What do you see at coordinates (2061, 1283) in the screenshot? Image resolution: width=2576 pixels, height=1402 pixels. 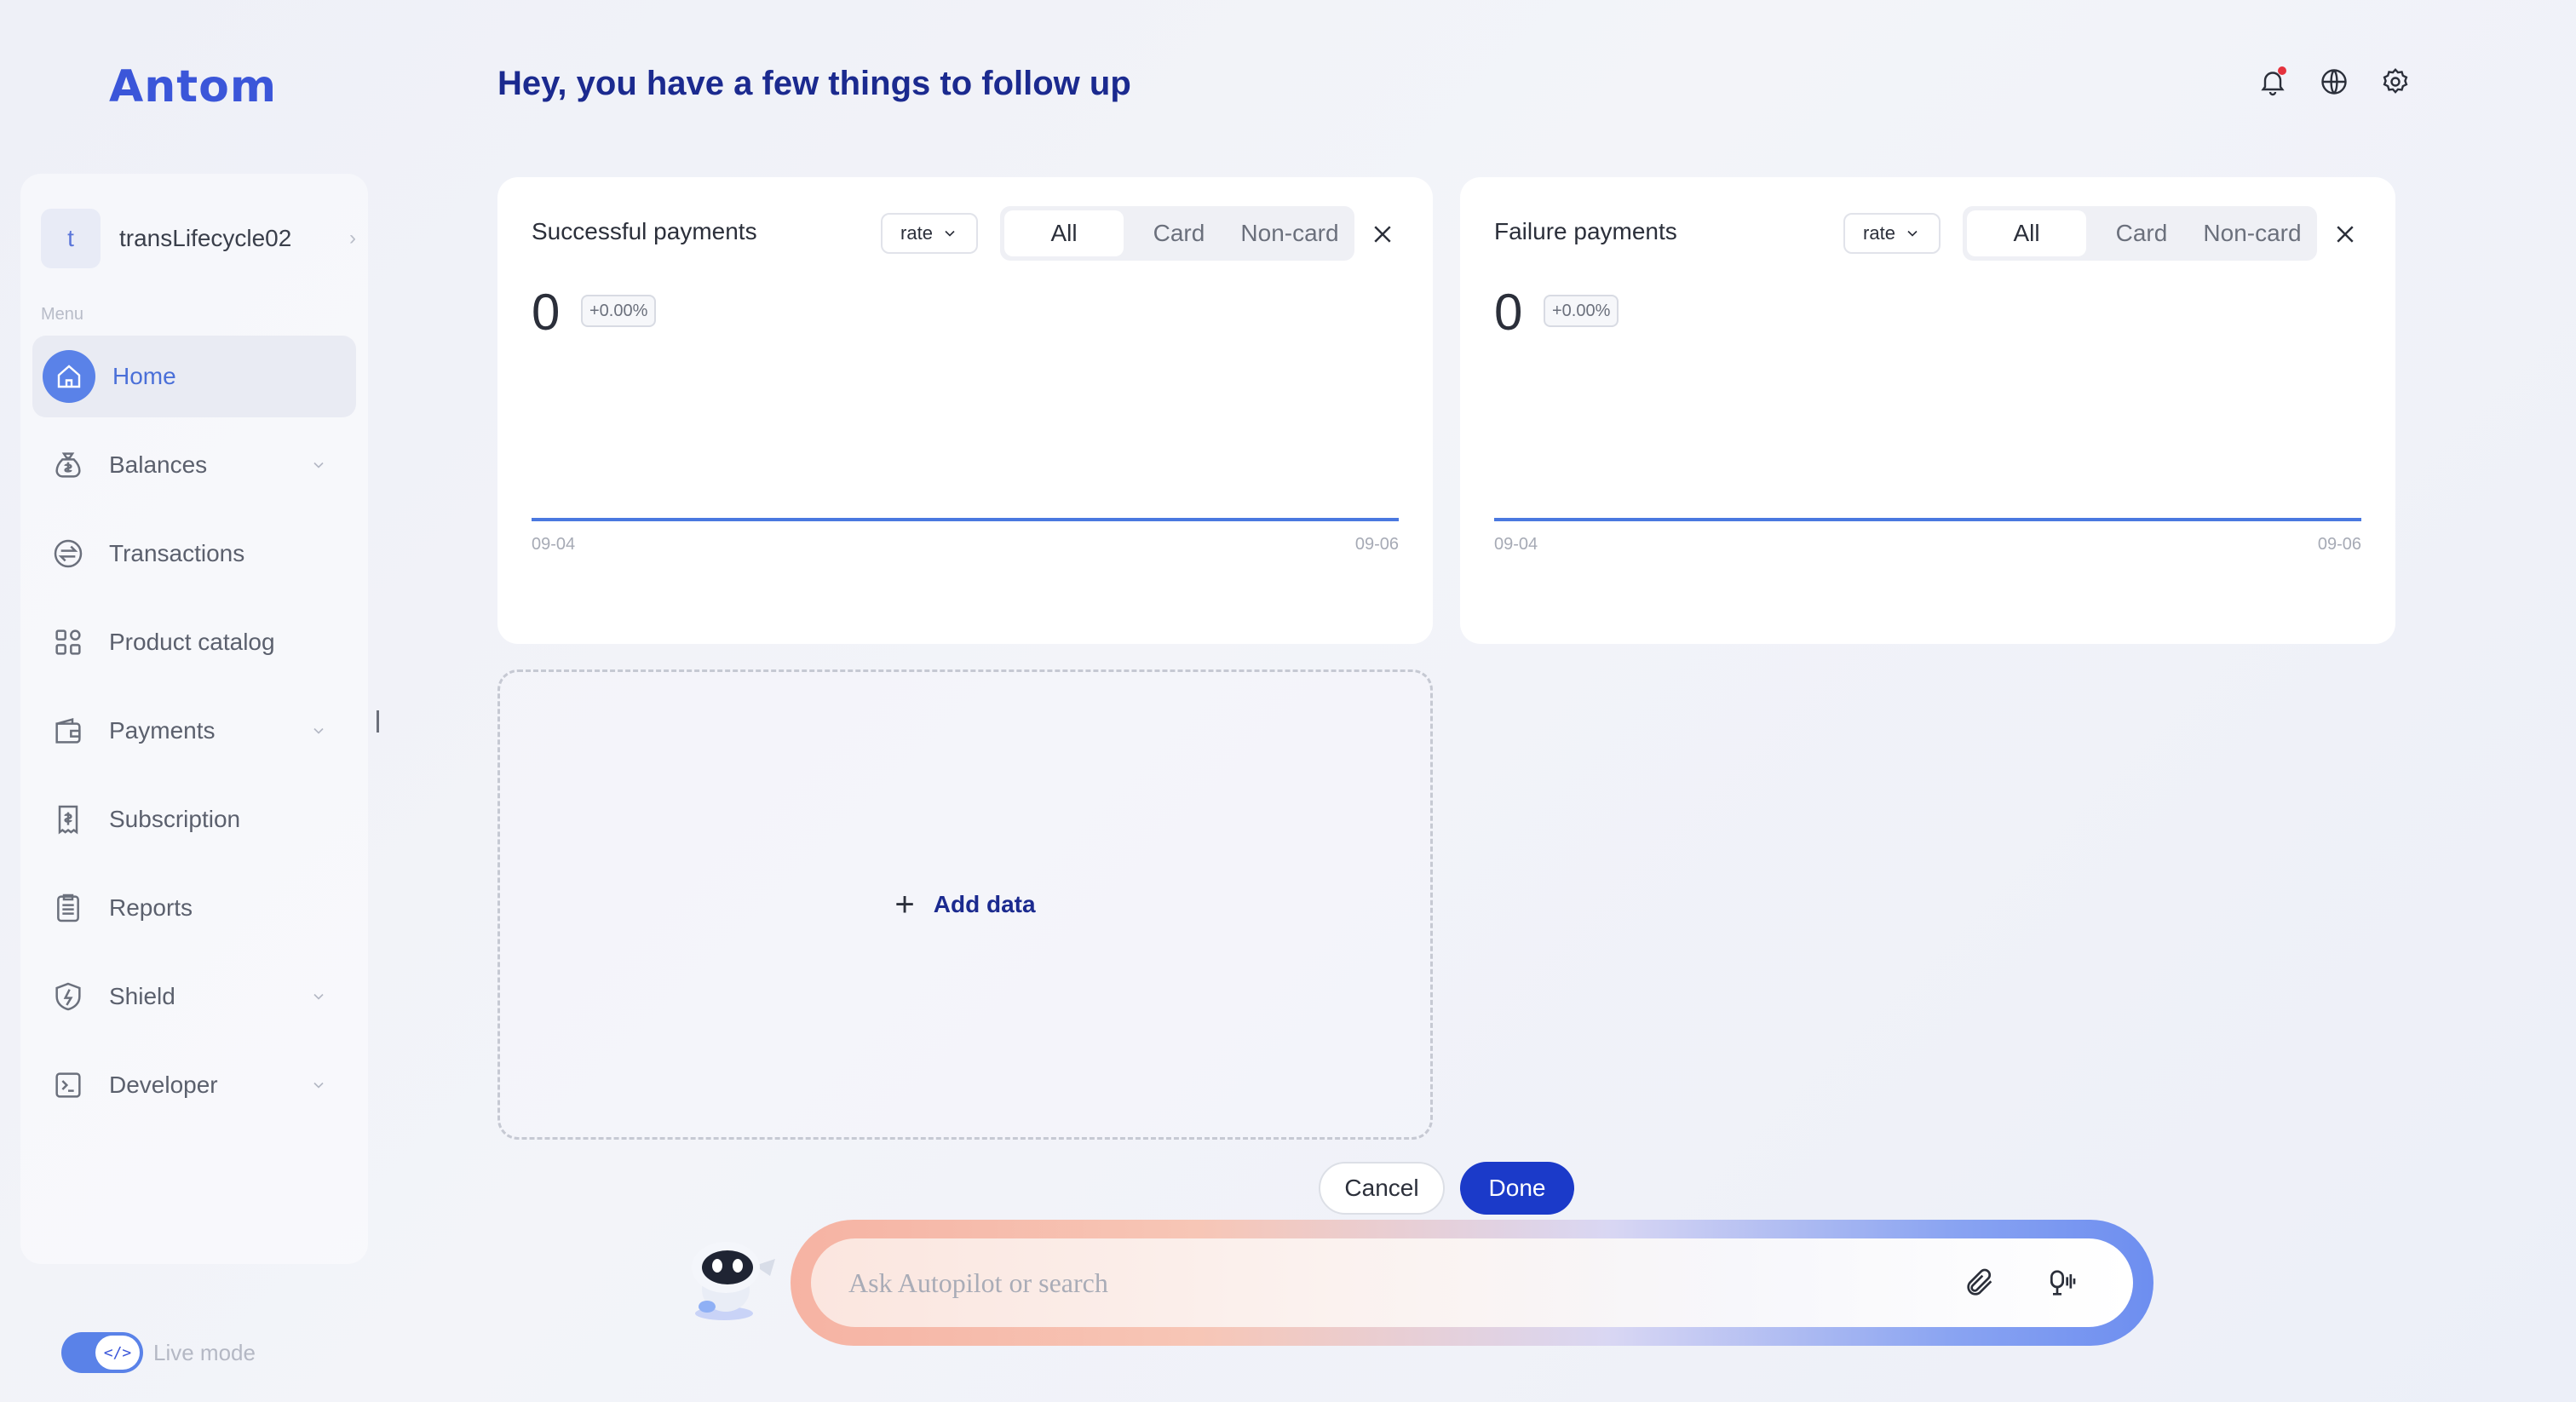 I see `voice-input-icon` at bounding box center [2061, 1283].